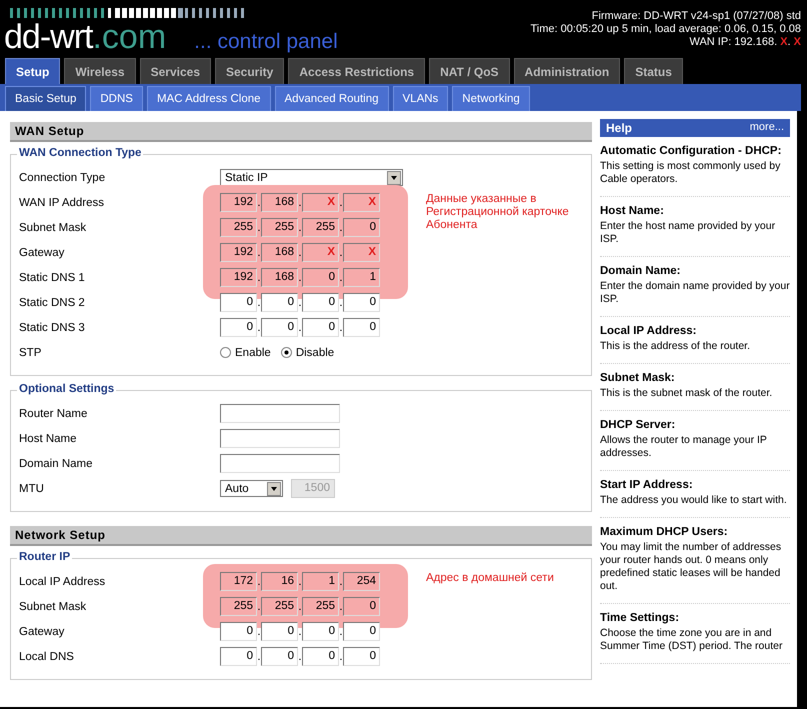 Image resolution: width=807 pixels, height=709 pixels. I want to click on sub-tab: VLANs, so click(420, 98).